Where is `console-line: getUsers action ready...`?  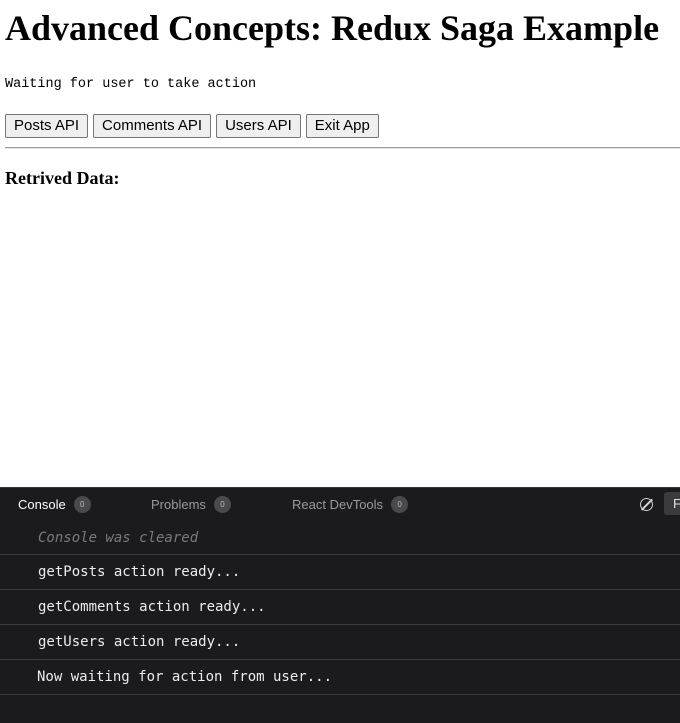 console-line: getUsers action ready... is located at coordinates (340, 642).